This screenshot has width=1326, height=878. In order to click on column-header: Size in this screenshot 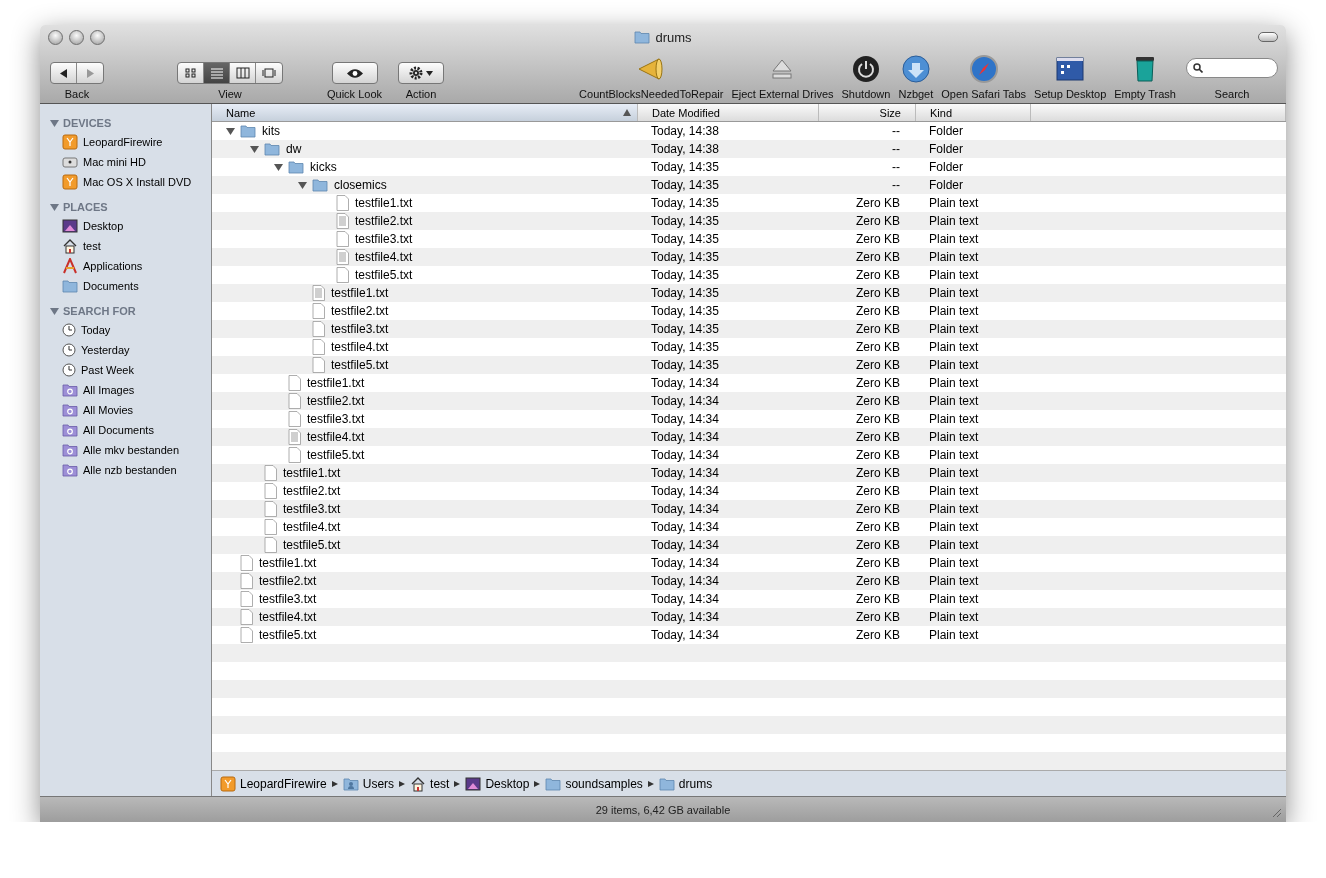, I will do `click(867, 112)`.